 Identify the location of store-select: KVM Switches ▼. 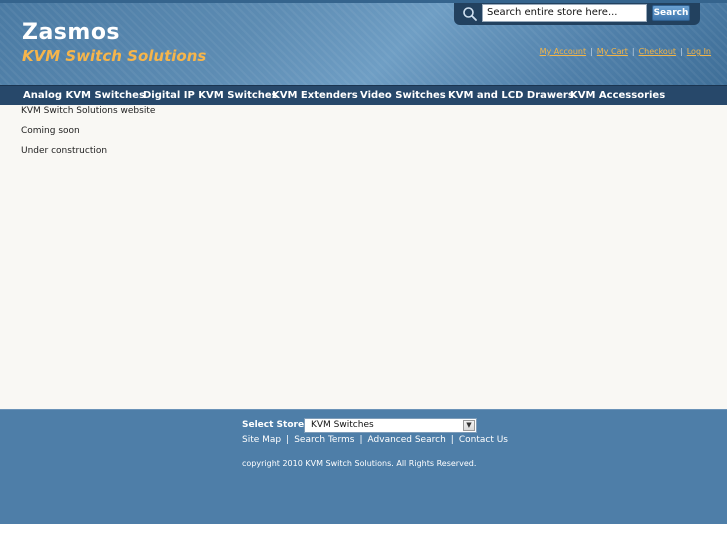
(390, 425).